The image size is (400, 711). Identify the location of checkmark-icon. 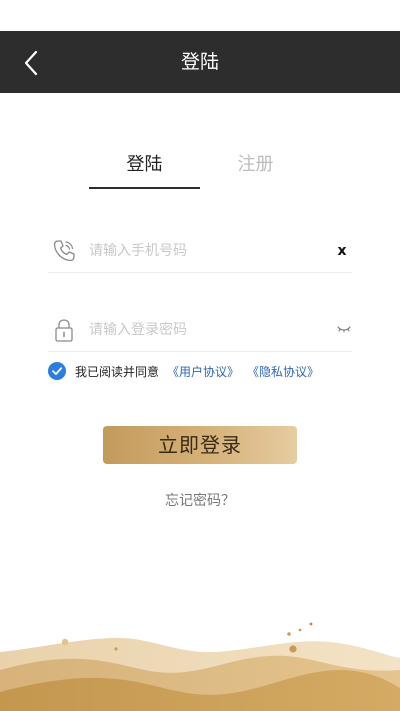
(57, 371).